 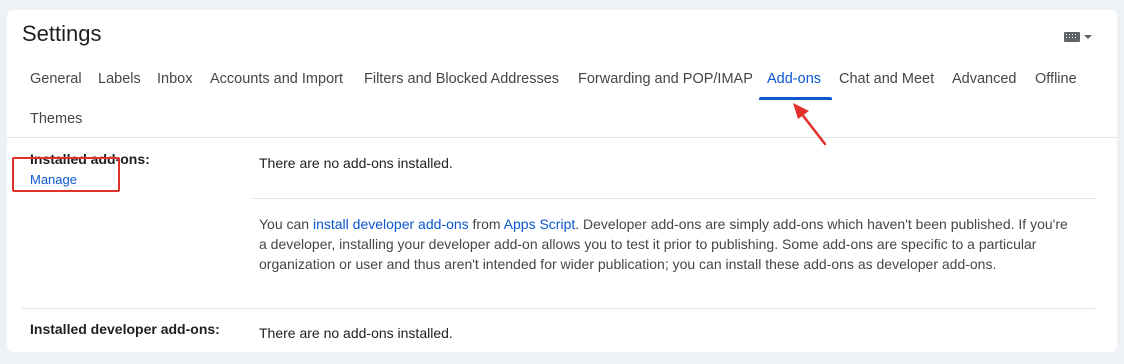 What do you see at coordinates (1072, 37) in the screenshot?
I see `keyboard-icon` at bounding box center [1072, 37].